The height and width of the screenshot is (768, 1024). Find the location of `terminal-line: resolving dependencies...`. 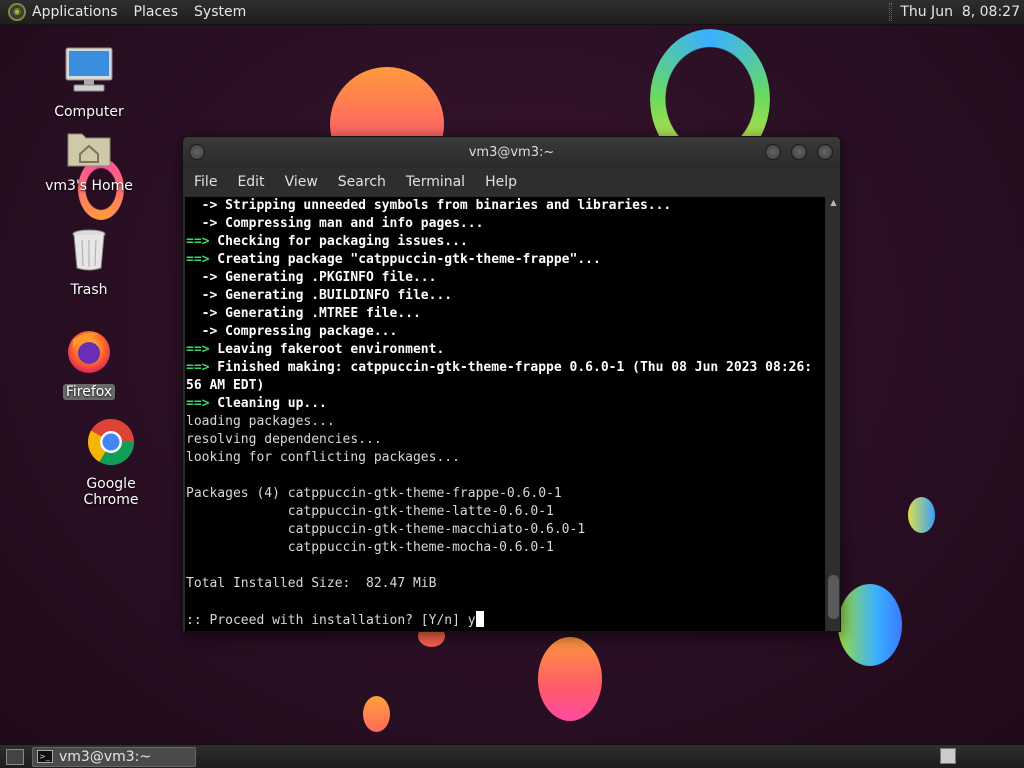

terminal-line: resolving dependencies... is located at coordinates (505, 440).